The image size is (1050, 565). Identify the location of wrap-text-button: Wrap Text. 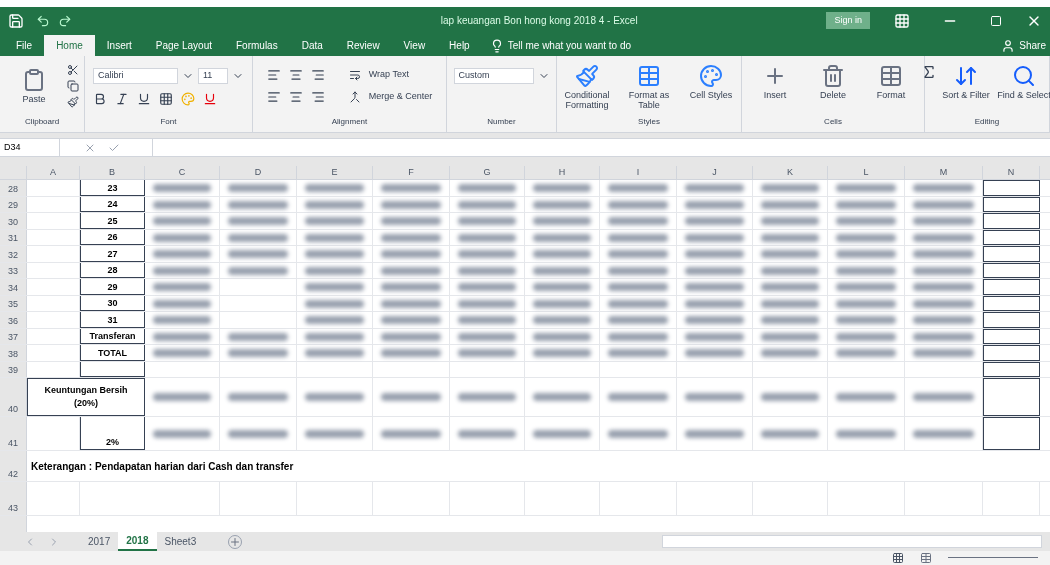
(388, 75).